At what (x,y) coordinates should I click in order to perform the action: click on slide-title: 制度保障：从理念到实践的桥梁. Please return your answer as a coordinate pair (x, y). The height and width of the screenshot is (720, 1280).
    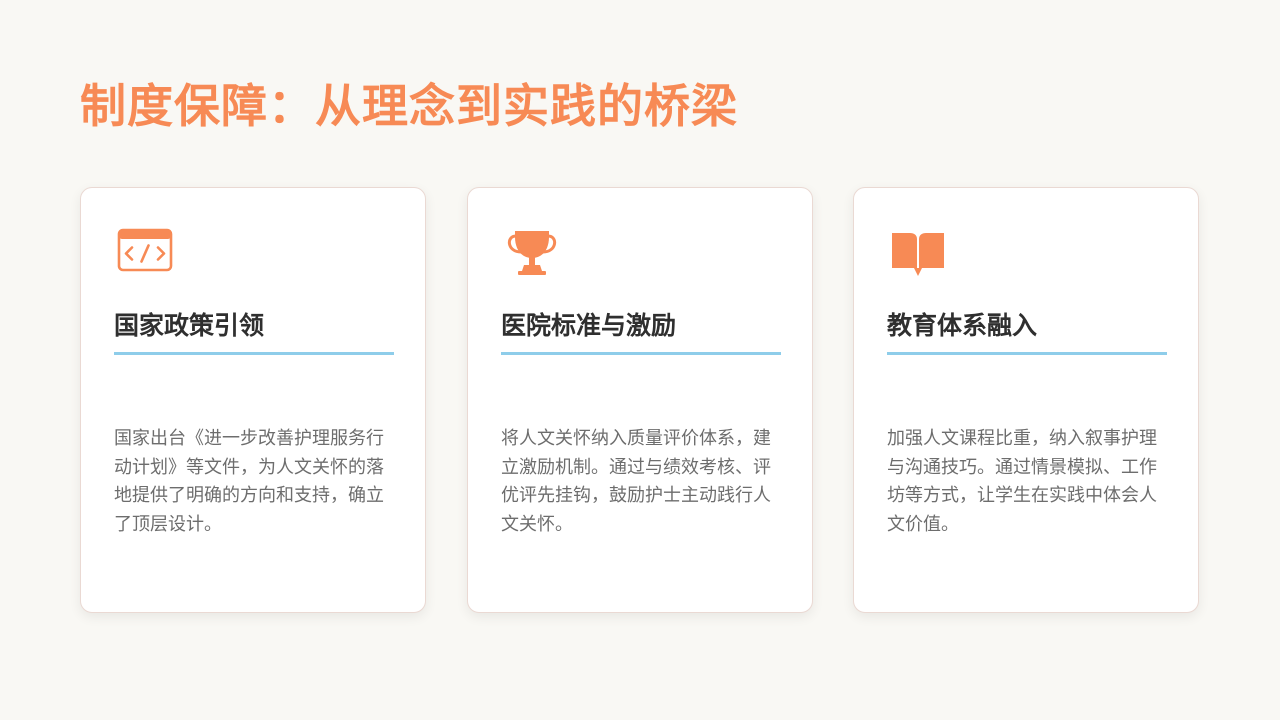
    Looking at the image, I should click on (409, 106).